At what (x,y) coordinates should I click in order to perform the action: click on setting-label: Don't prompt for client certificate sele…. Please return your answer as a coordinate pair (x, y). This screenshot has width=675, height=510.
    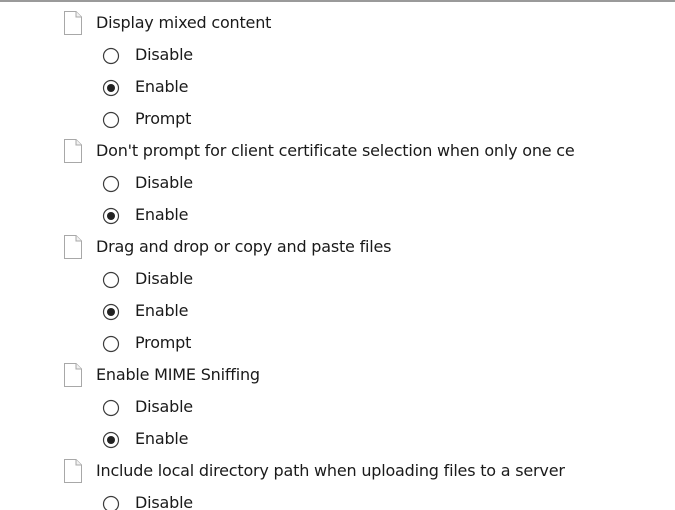
    Looking at the image, I should click on (335, 150).